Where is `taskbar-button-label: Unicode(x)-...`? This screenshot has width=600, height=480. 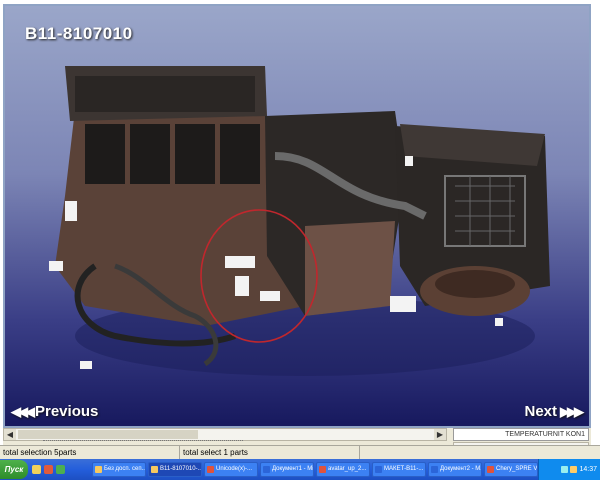 taskbar-button-label: Unicode(x)-... is located at coordinates (234, 469).